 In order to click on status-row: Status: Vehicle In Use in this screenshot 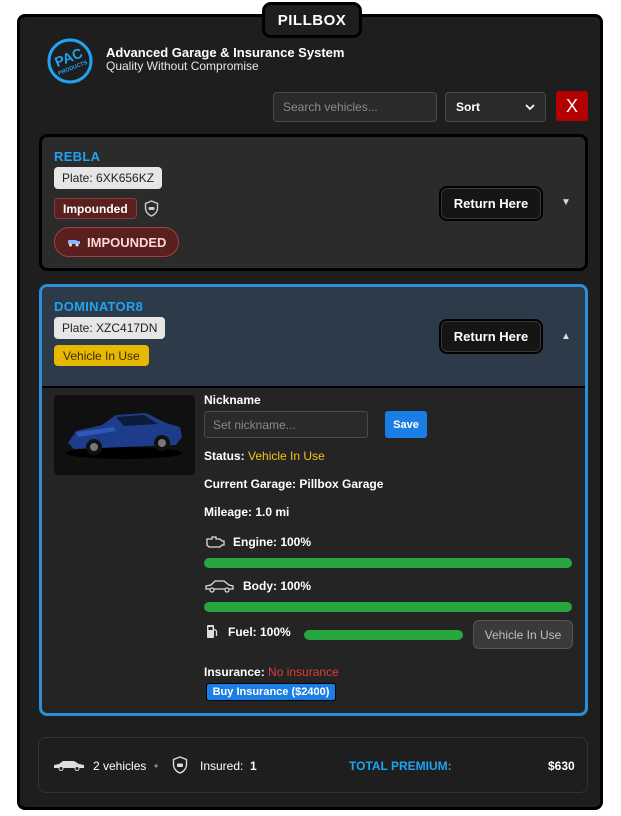, I will do `click(264, 456)`.